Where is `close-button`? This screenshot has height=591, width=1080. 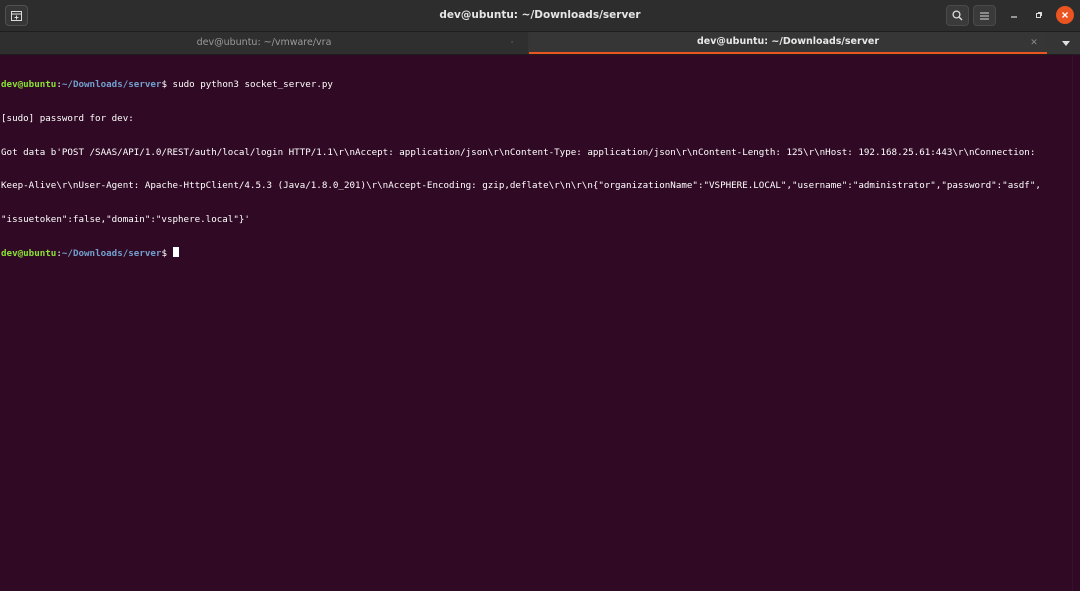 close-button is located at coordinates (1065, 15).